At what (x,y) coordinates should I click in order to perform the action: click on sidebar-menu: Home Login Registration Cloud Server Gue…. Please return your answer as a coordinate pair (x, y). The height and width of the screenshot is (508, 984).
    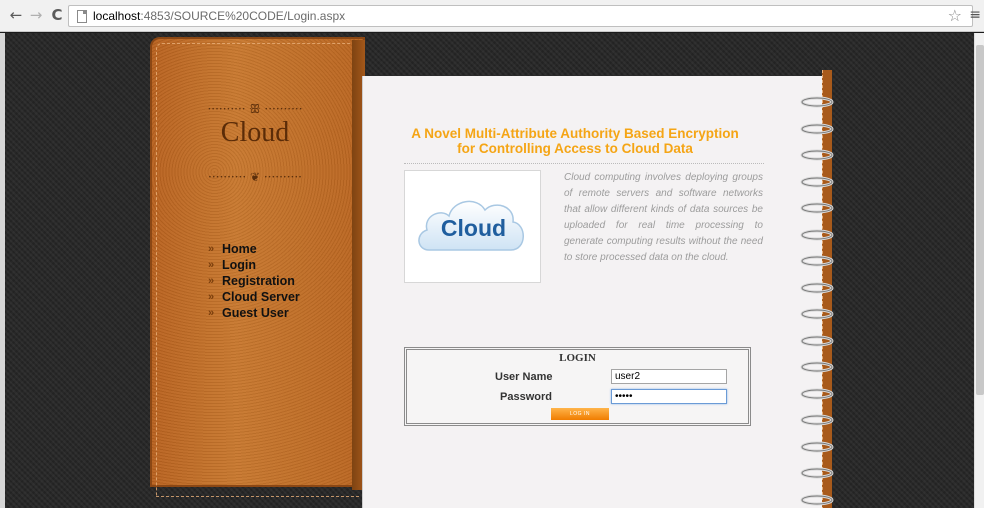
    Looking at the image, I should click on (252, 281).